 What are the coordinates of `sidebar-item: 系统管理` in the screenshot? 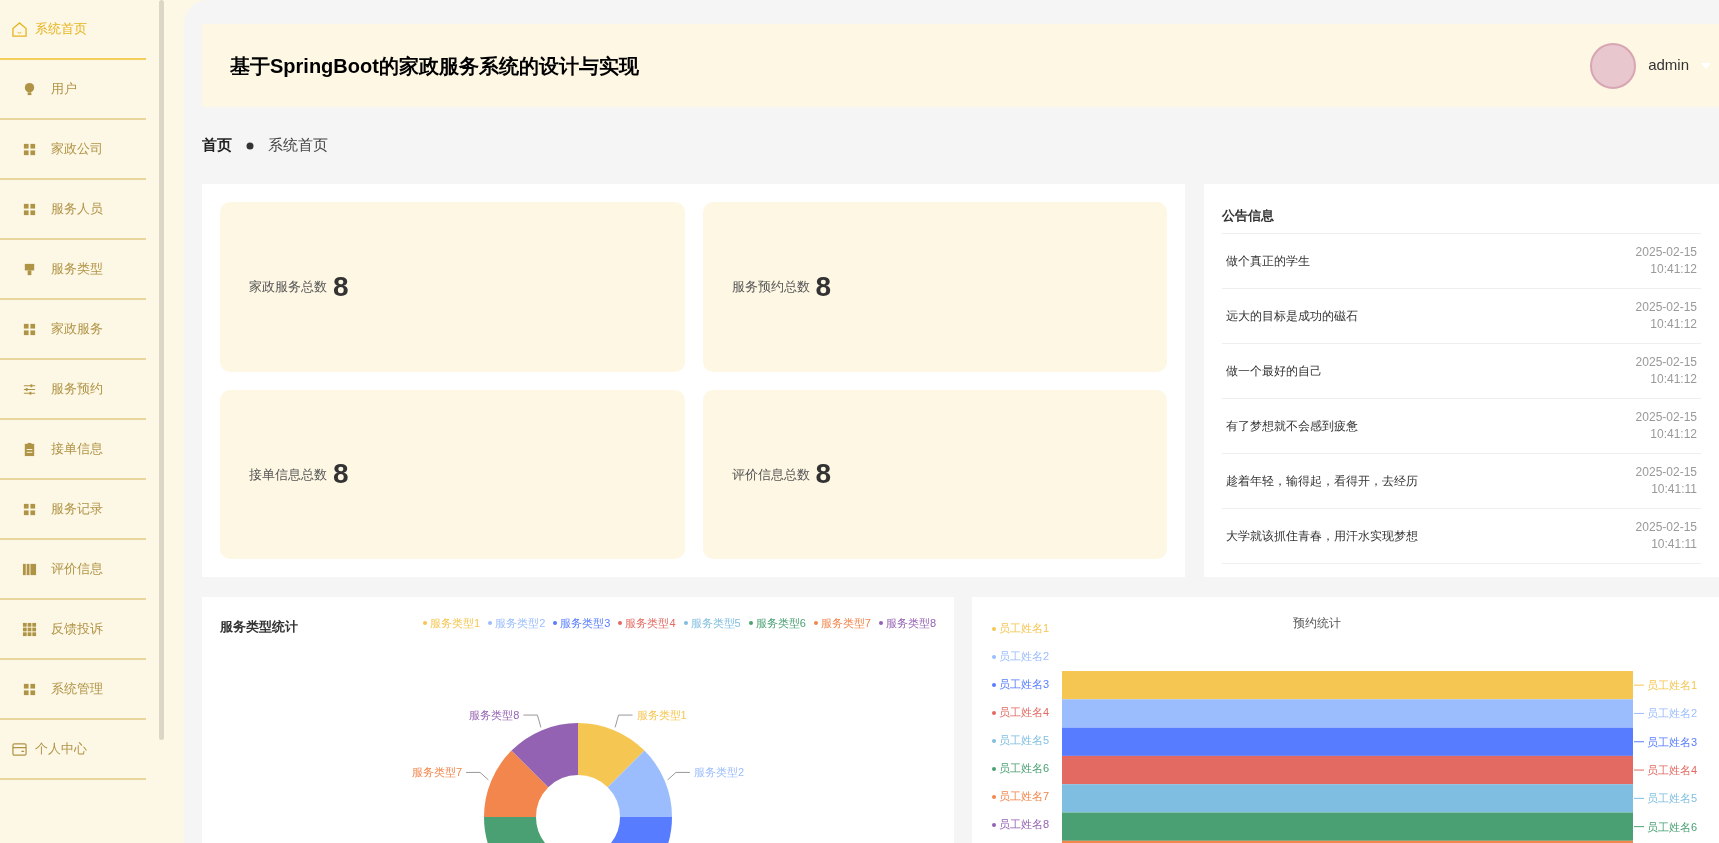 It's located at (62, 689).